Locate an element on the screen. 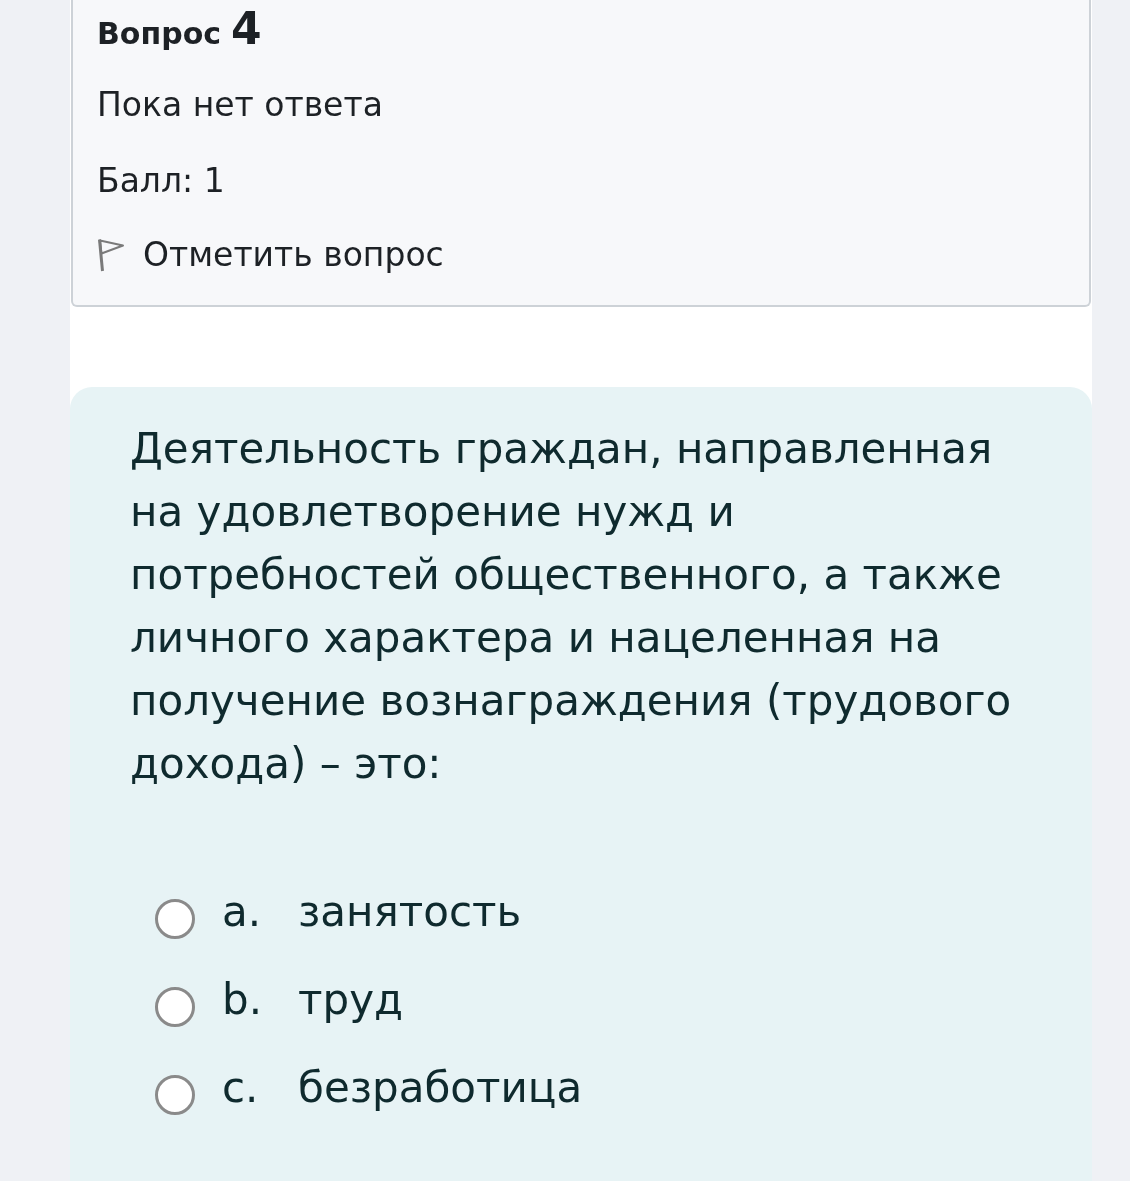  grade-text: Балл: 1 is located at coordinates (161, 181).